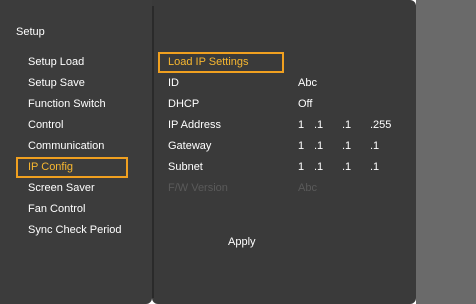 The width and height of the screenshot is (476, 304). Describe the element at coordinates (221, 62) in the screenshot. I see `load-ip-settings-button: Load IP Settings` at that location.